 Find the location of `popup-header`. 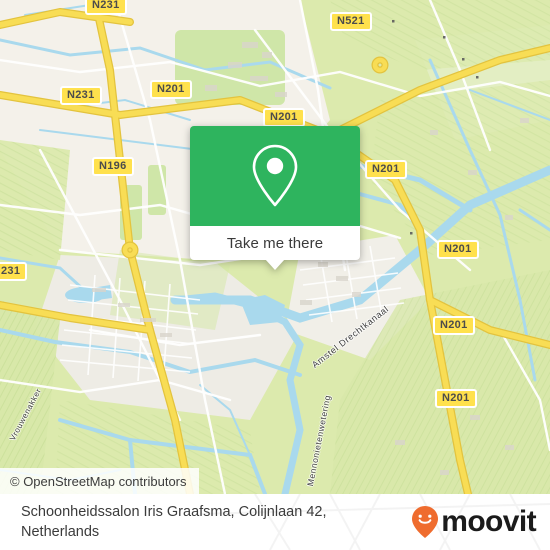

popup-header is located at coordinates (275, 176).